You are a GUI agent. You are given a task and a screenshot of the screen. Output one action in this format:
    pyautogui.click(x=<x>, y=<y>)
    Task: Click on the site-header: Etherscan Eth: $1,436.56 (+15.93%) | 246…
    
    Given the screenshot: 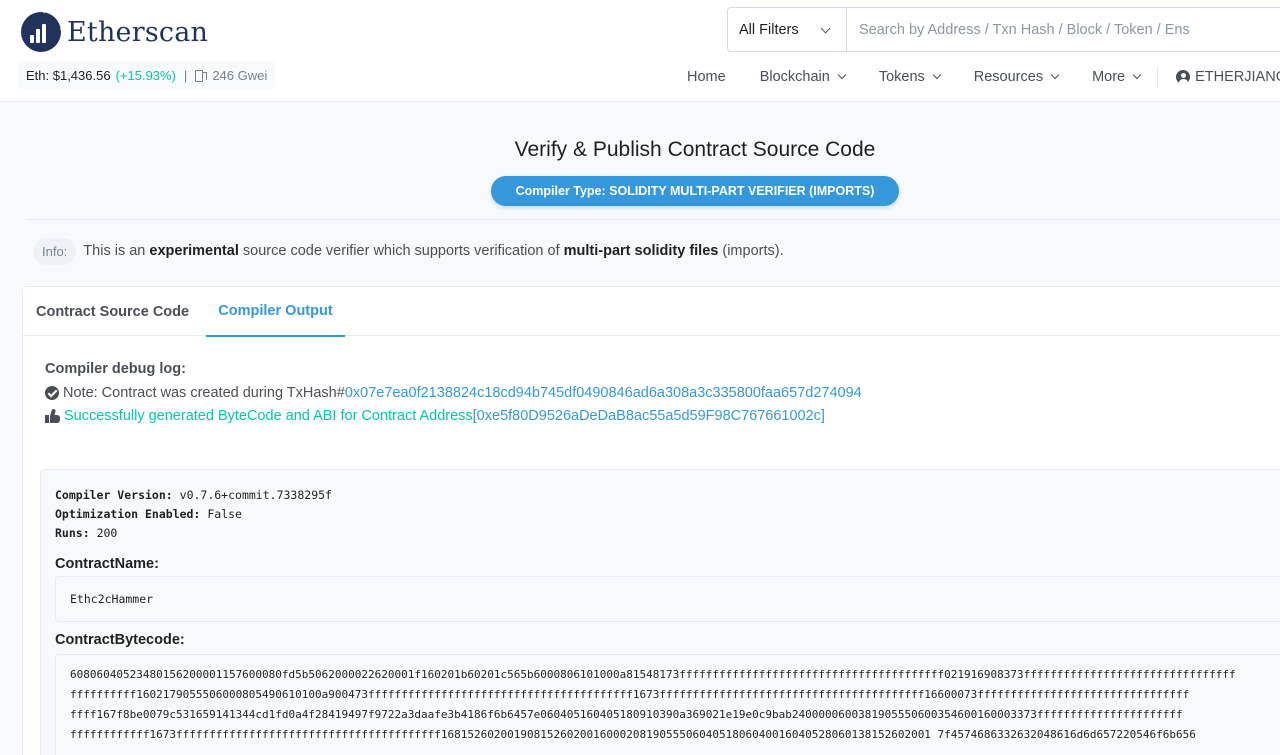 What is the action you would take?
    pyautogui.click(x=640, y=51)
    